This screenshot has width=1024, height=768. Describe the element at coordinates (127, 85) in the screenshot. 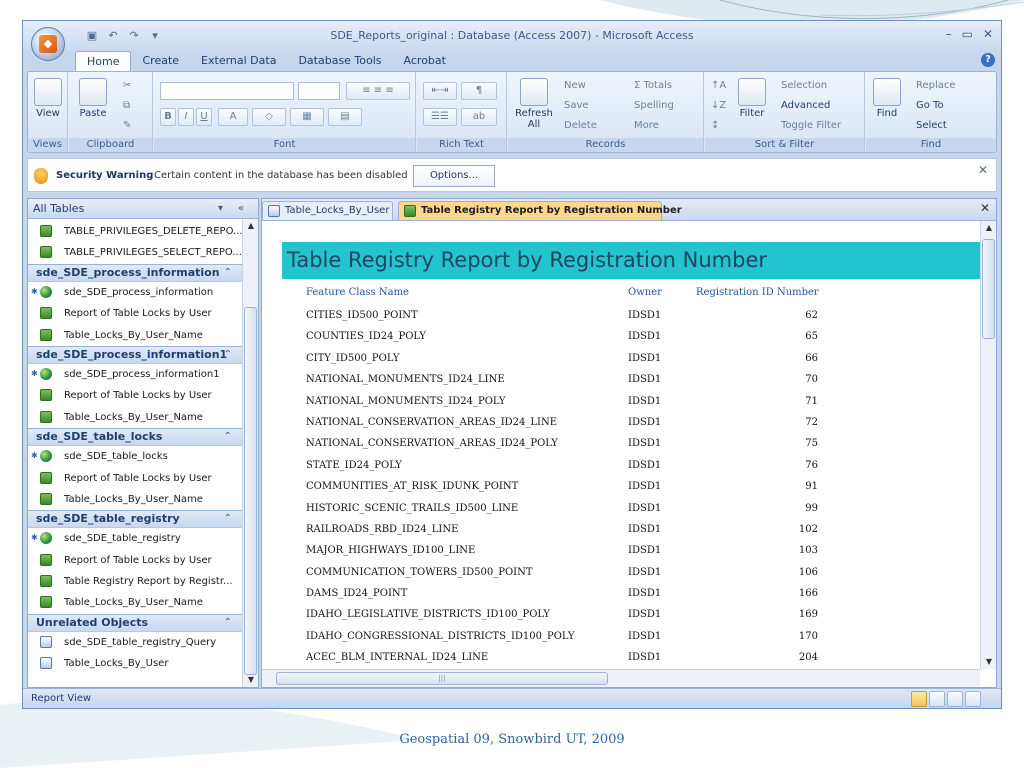

I see `cut-icon: ✂` at that location.